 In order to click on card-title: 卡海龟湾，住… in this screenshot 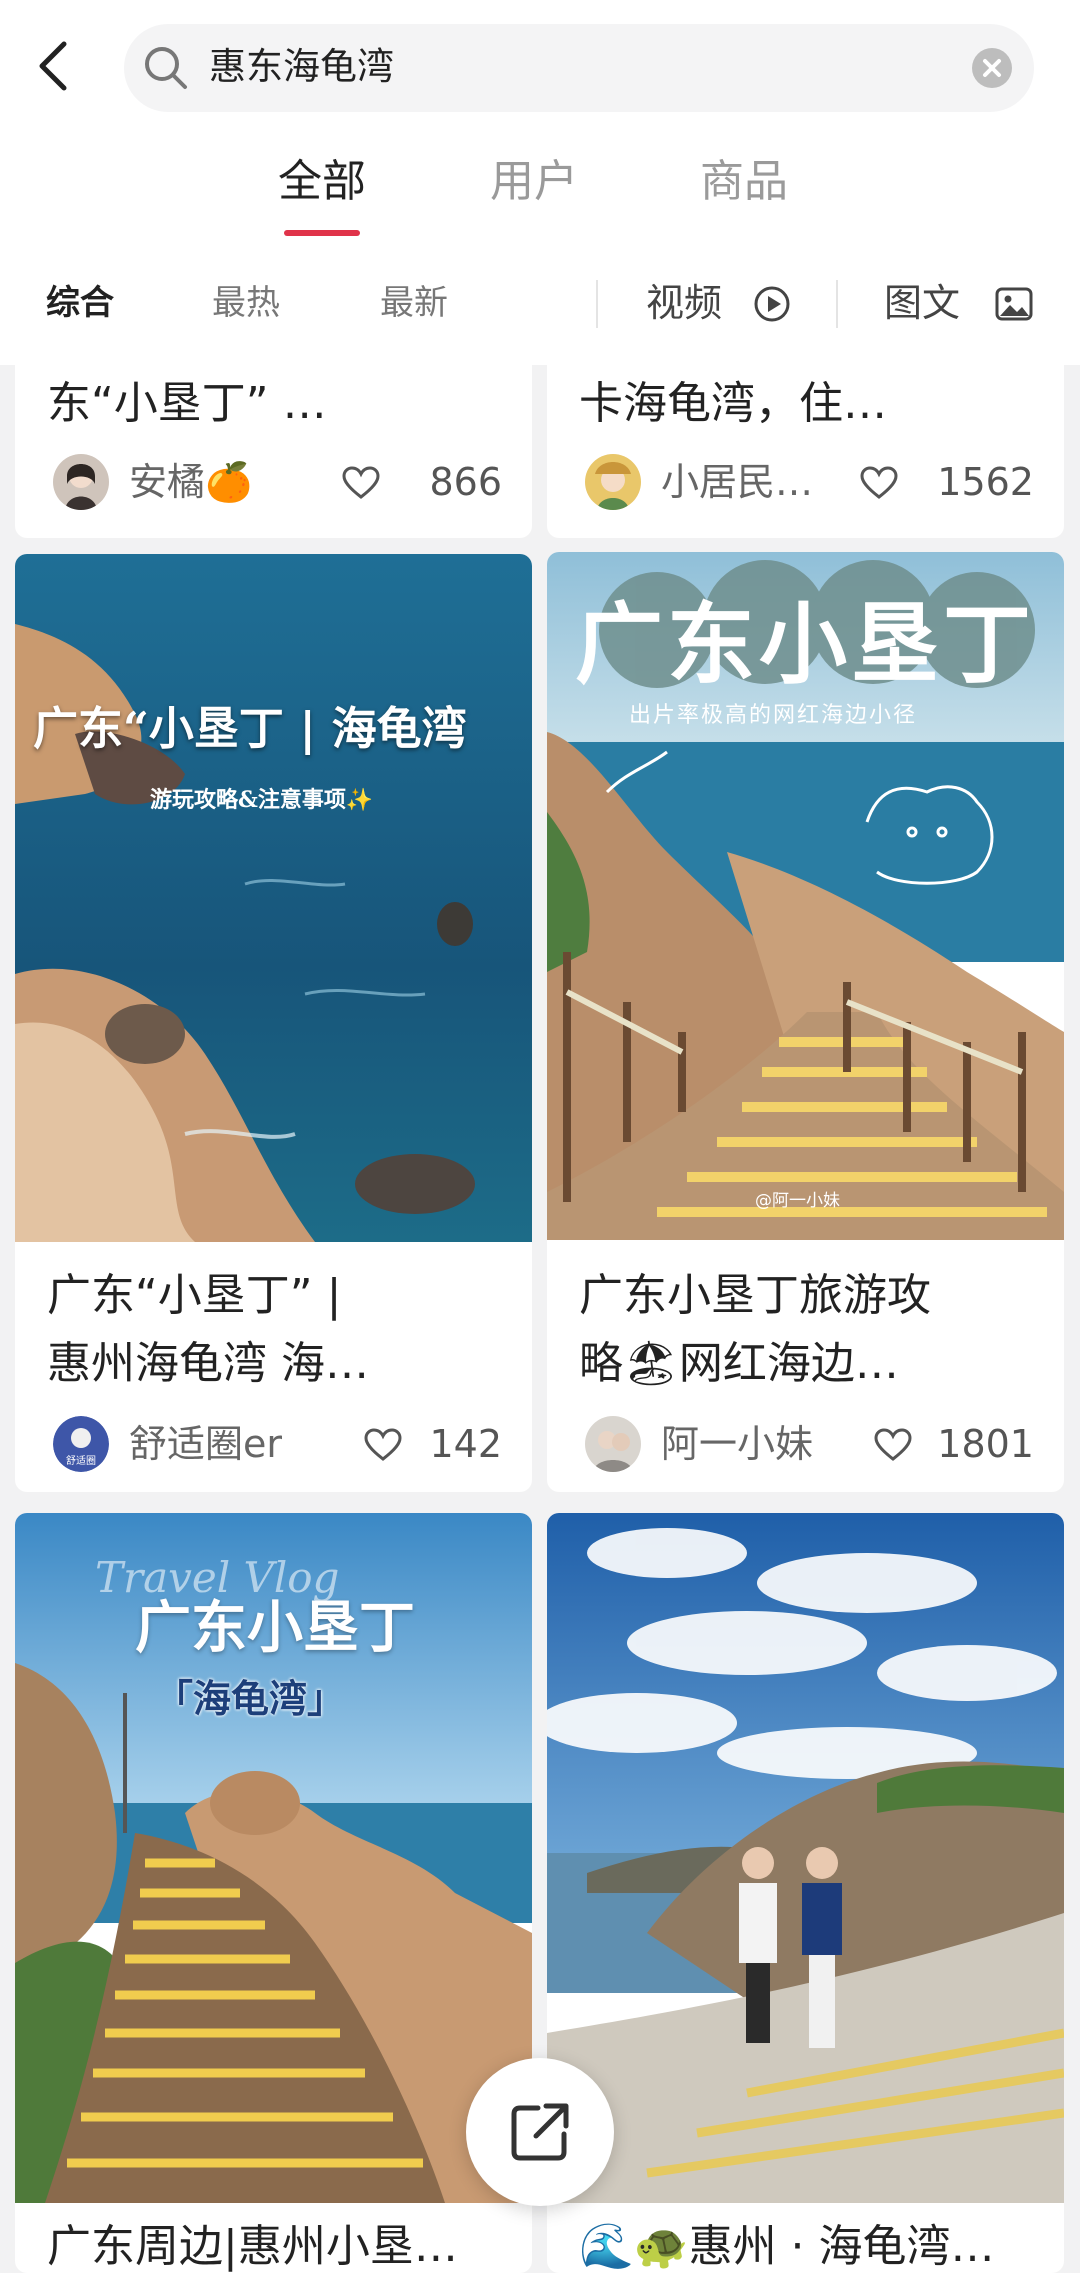, I will do `click(733, 403)`.